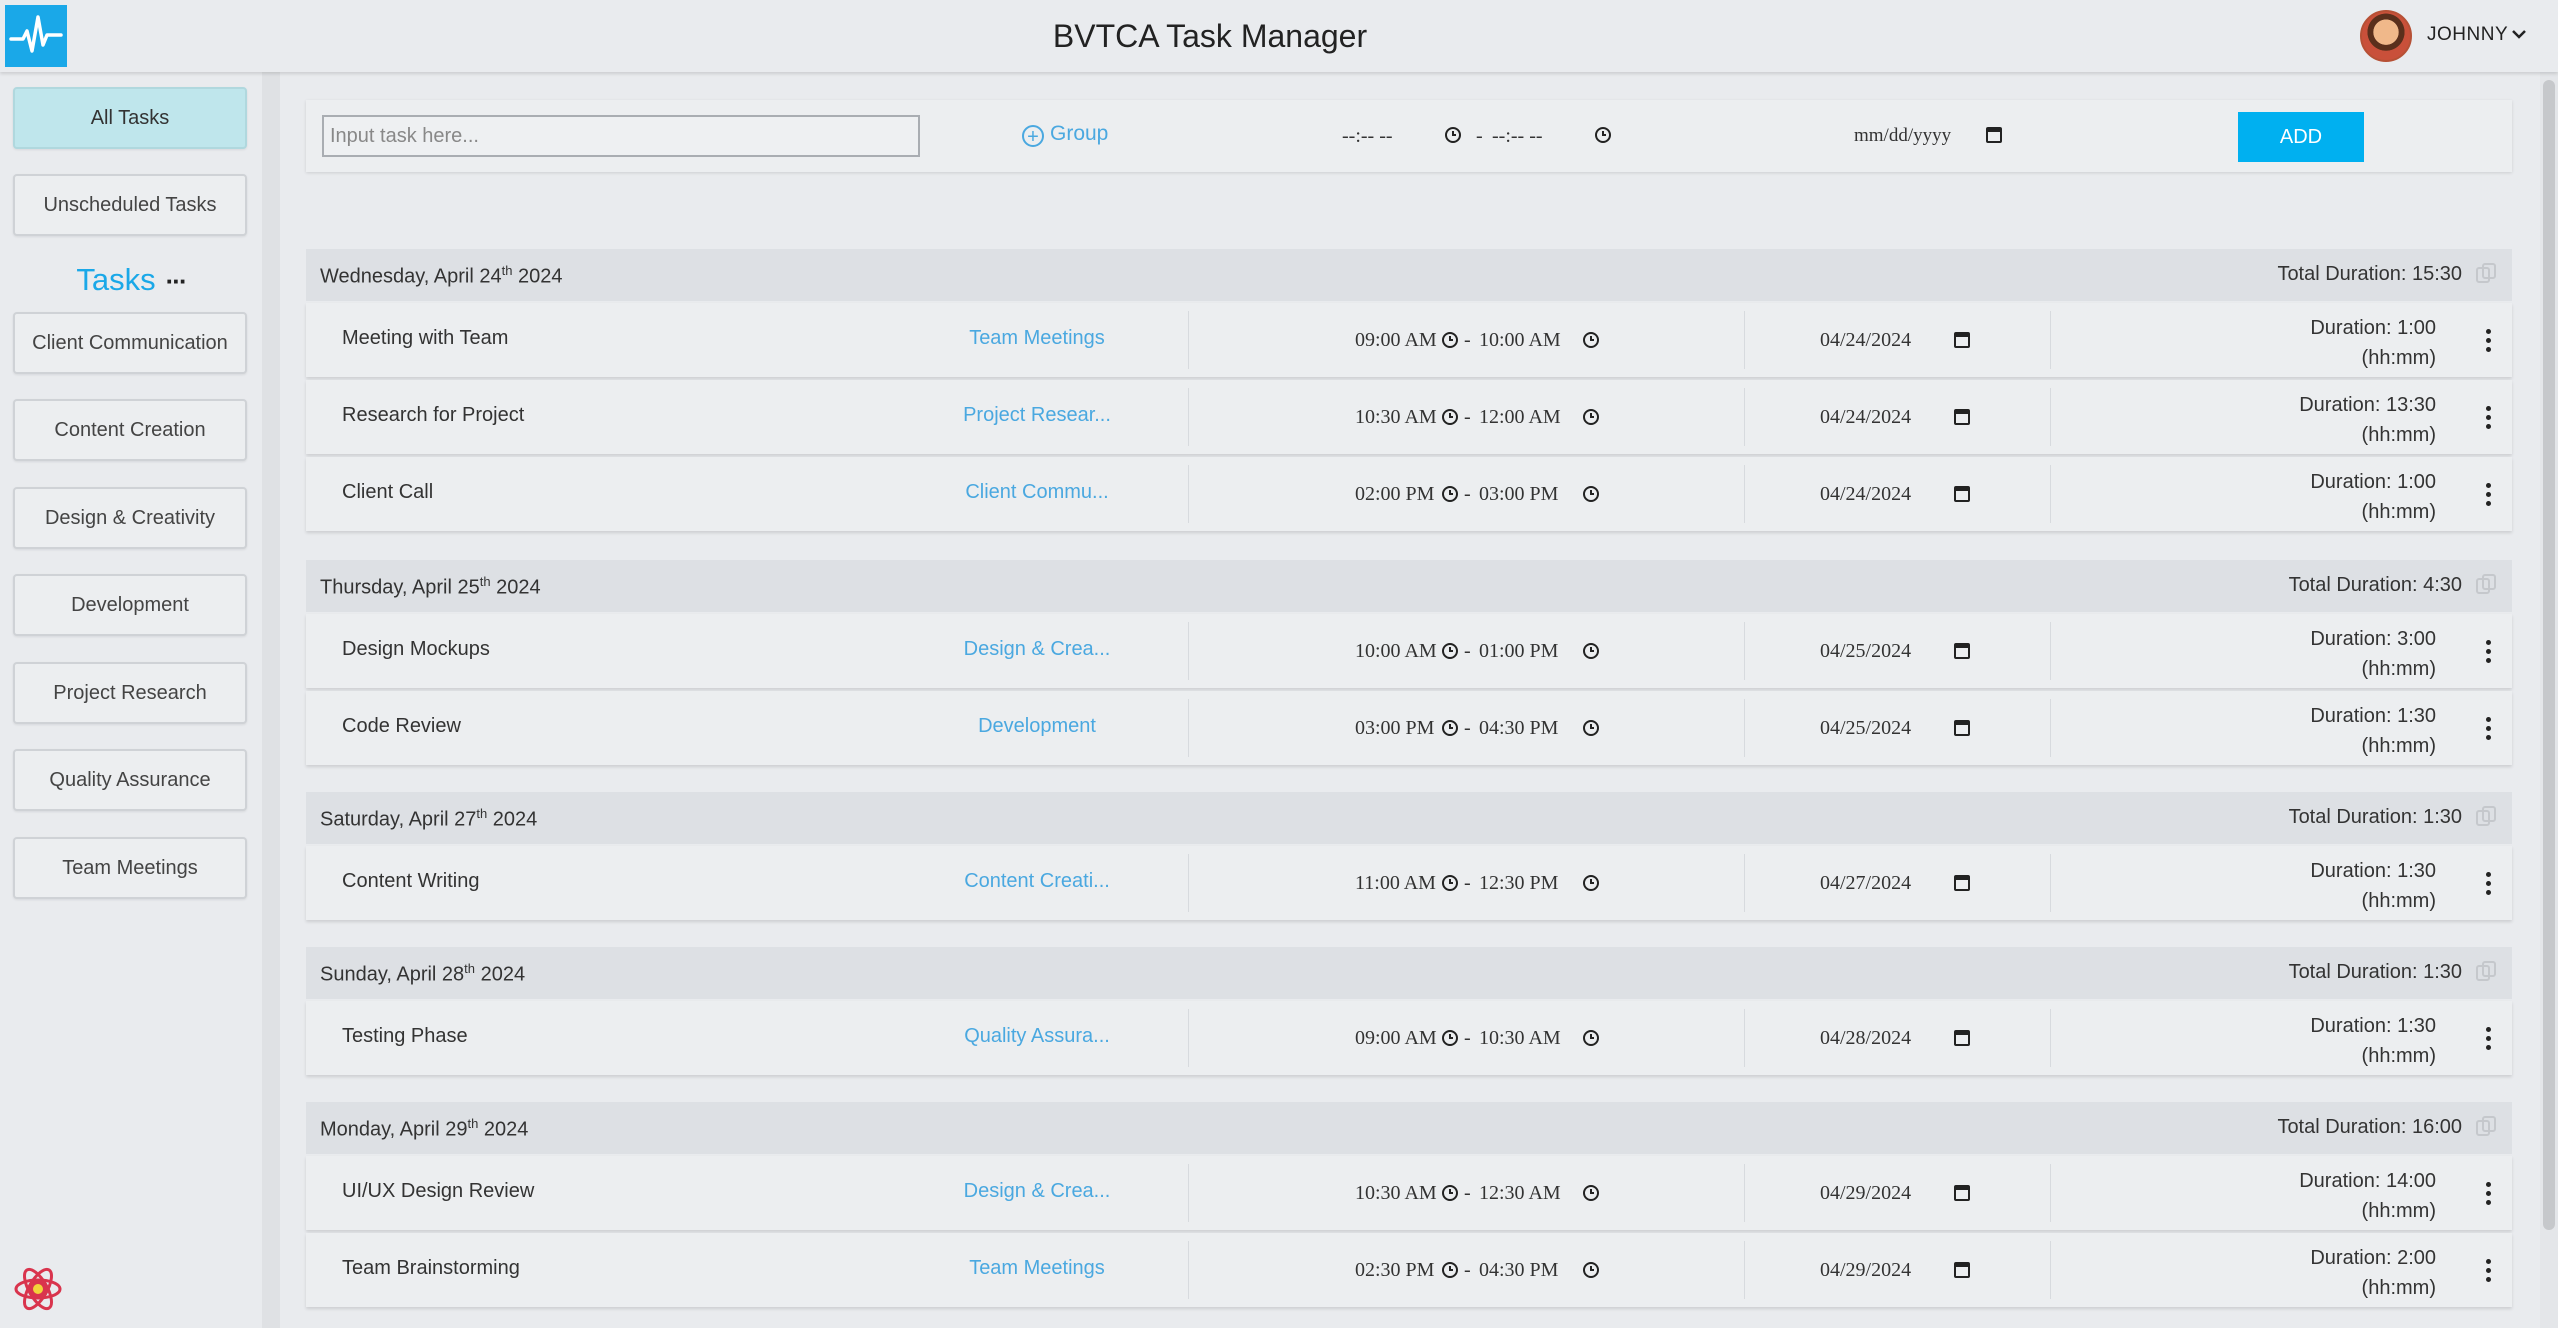 This screenshot has width=2558, height=1328. I want to click on start-time: 11:00 AM, so click(1395, 883).